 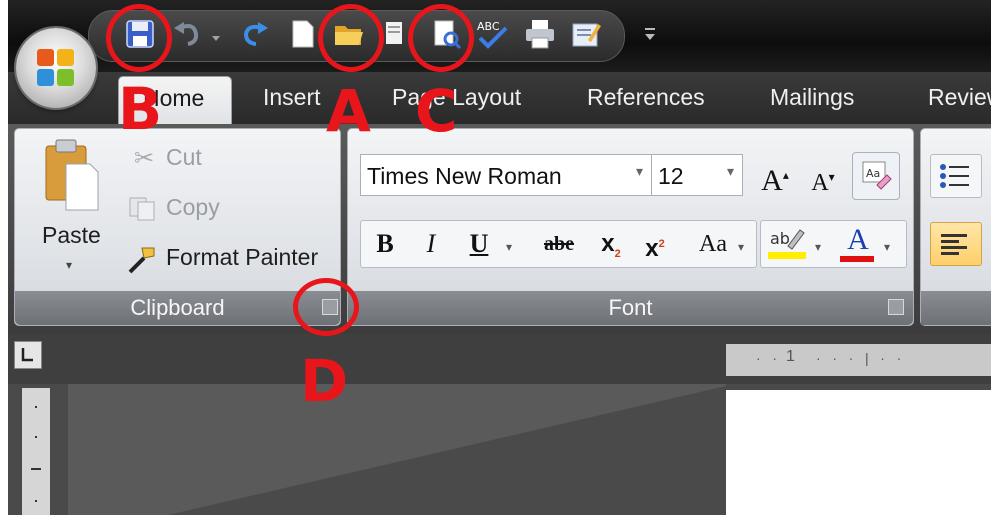 I want to click on copy-button: Copy, so click(x=228, y=209).